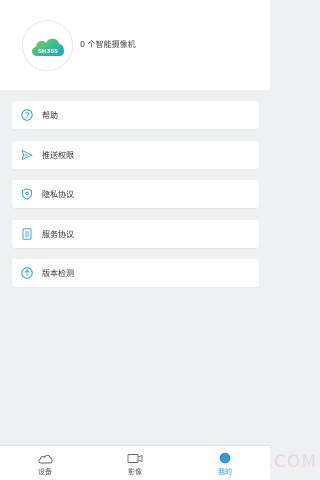 This screenshot has width=320, height=480. I want to click on menu-item-push-permission: 推送权限, so click(135, 155).